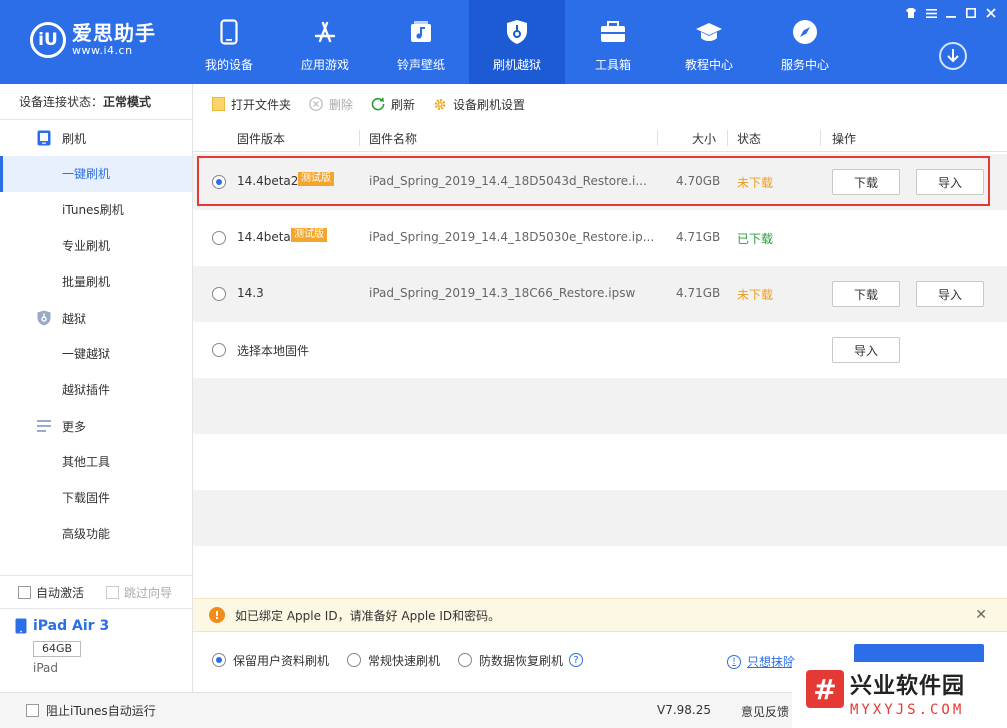 Image resolution: width=1007 pixels, height=728 pixels. What do you see at coordinates (981, 615) in the screenshot?
I see `notice-close-icon: ✕` at bounding box center [981, 615].